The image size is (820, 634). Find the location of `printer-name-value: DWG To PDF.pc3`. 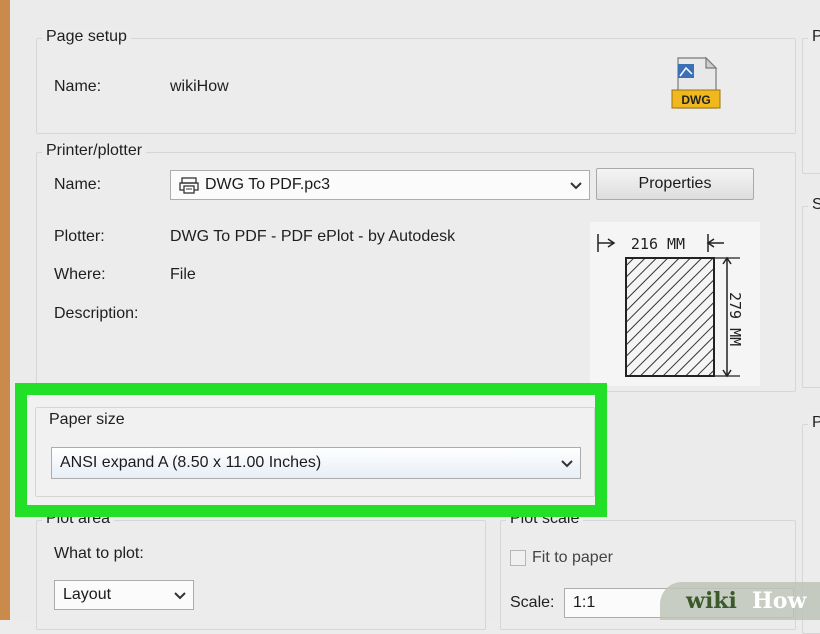

printer-name-value: DWG To PDF.pc3 is located at coordinates (268, 184).